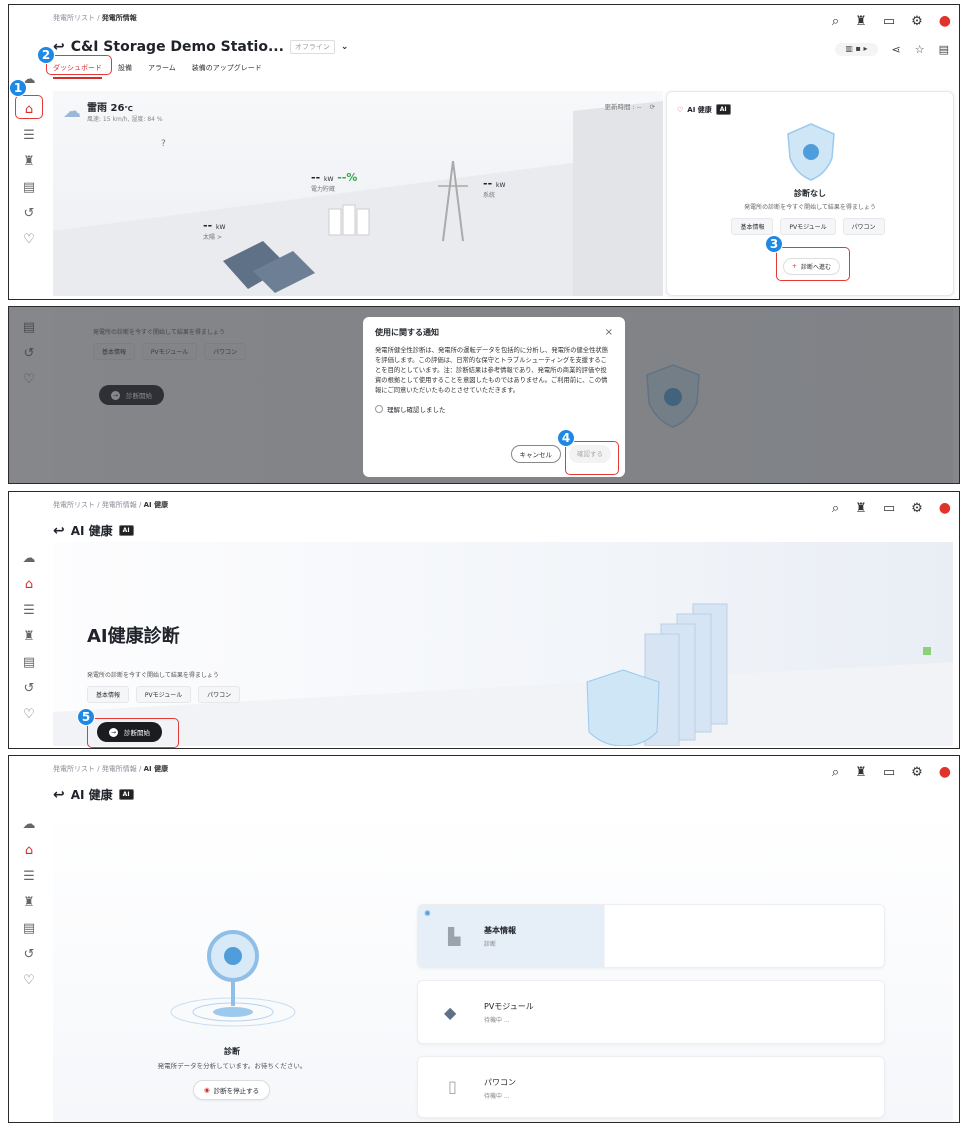 This screenshot has height=1127, width=967. I want to click on diag-item-state: 診断, so click(490, 944).